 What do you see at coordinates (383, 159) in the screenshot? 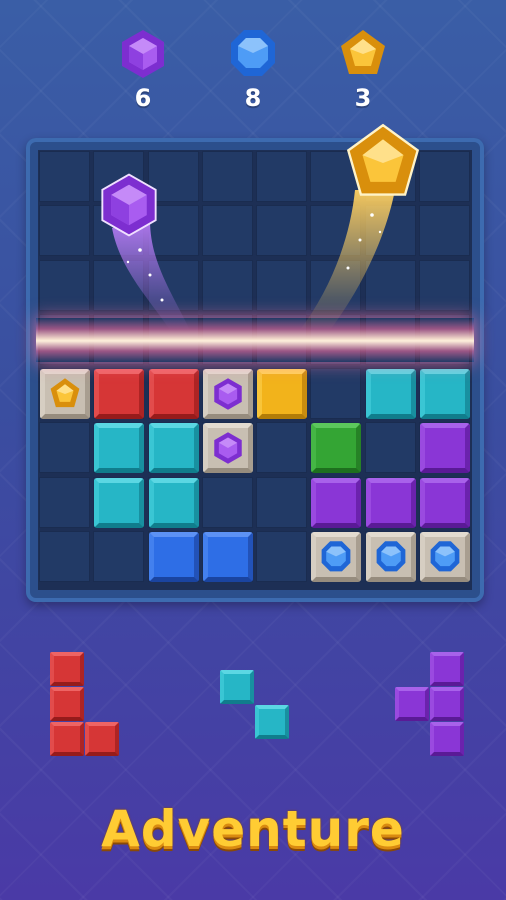
I see `flying-yellow-gem-icon` at bounding box center [383, 159].